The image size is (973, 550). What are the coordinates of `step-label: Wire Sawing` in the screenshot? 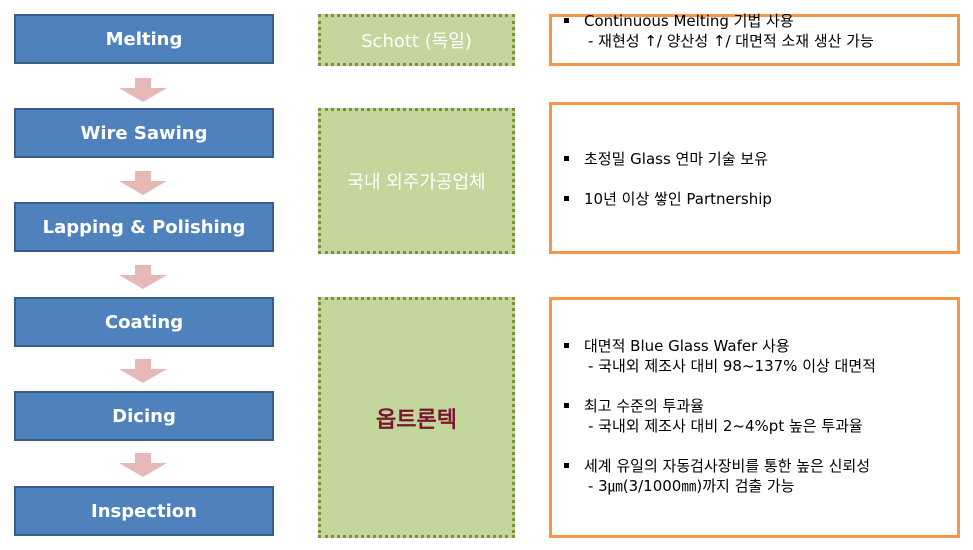 It's located at (144, 133).